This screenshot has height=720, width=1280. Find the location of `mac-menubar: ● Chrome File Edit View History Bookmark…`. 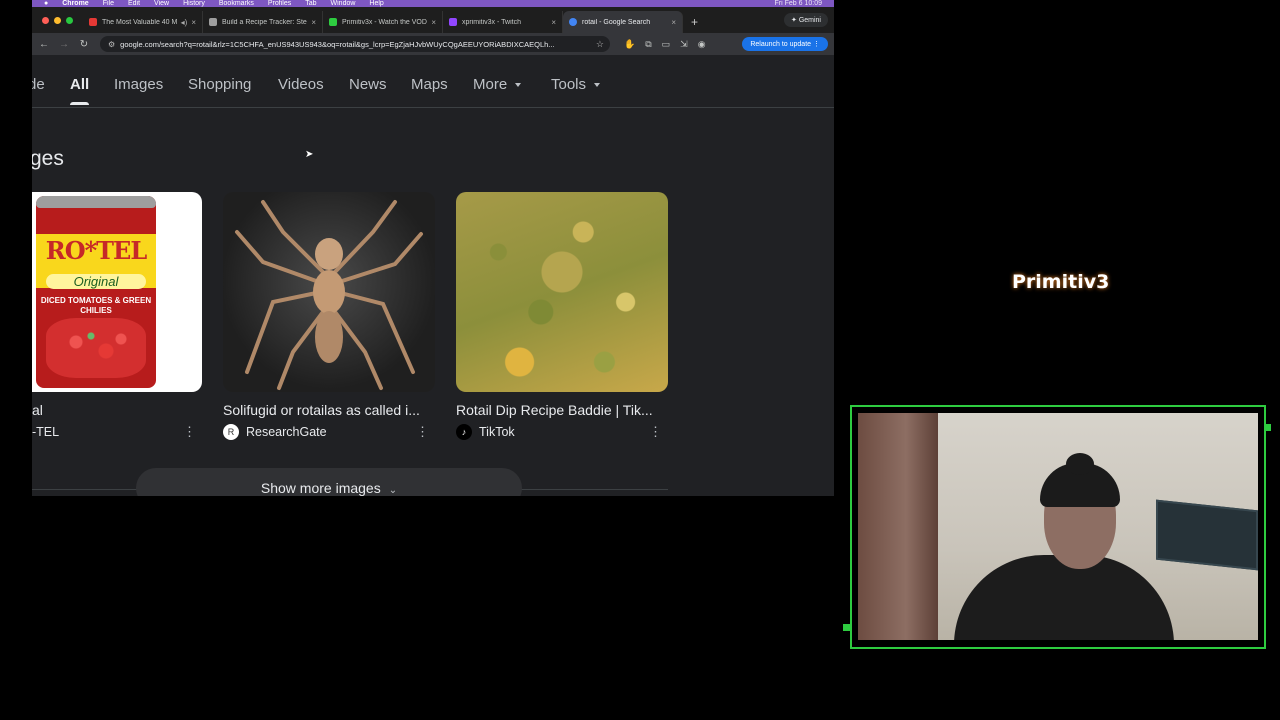

mac-menubar: ● Chrome File Edit View History Bookmark… is located at coordinates (433, 3).